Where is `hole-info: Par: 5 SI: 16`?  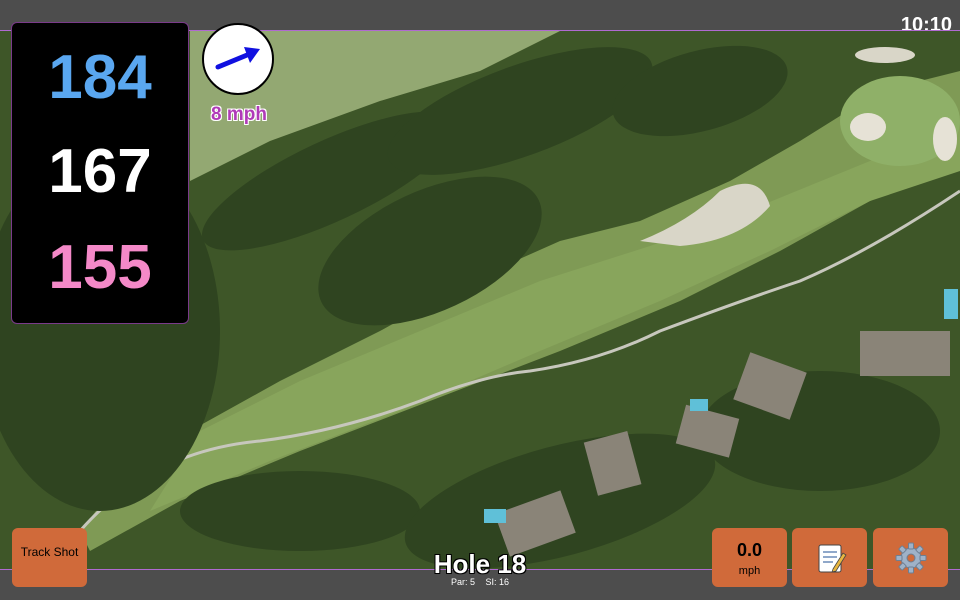 hole-info: Par: 5 SI: 16 is located at coordinates (480, 582).